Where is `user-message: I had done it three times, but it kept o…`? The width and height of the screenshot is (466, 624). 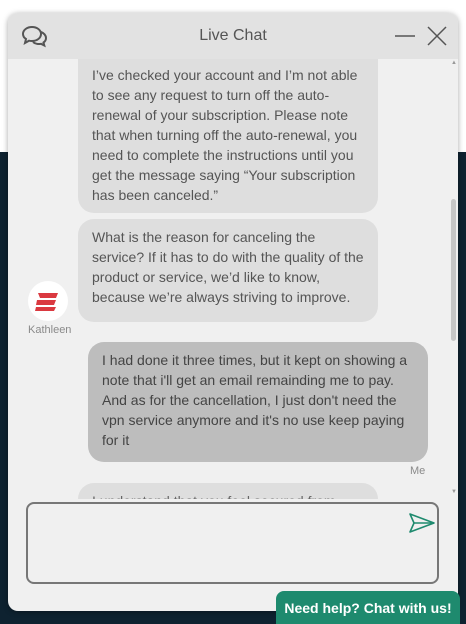
user-message: I had done it three times, but it kept o… is located at coordinates (258, 402).